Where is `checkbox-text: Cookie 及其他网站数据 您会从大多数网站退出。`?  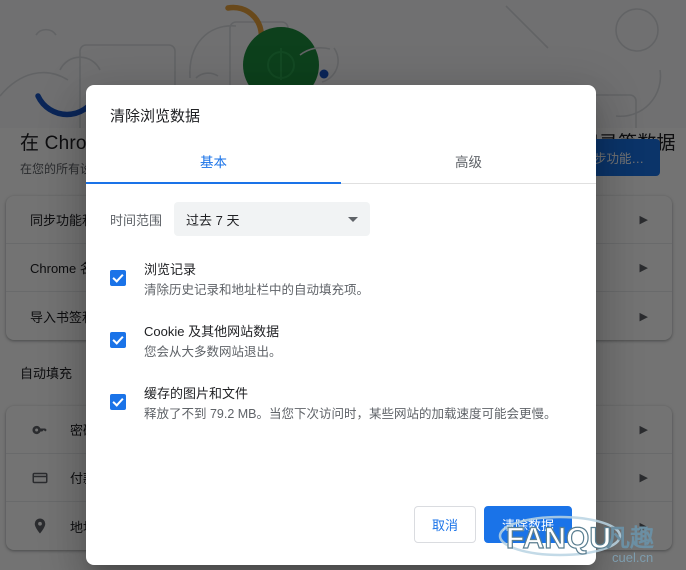
checkbox-text: Cookie 及其他网站数据 您会从大多数网站退出。 is located at coordinates (358, 342).